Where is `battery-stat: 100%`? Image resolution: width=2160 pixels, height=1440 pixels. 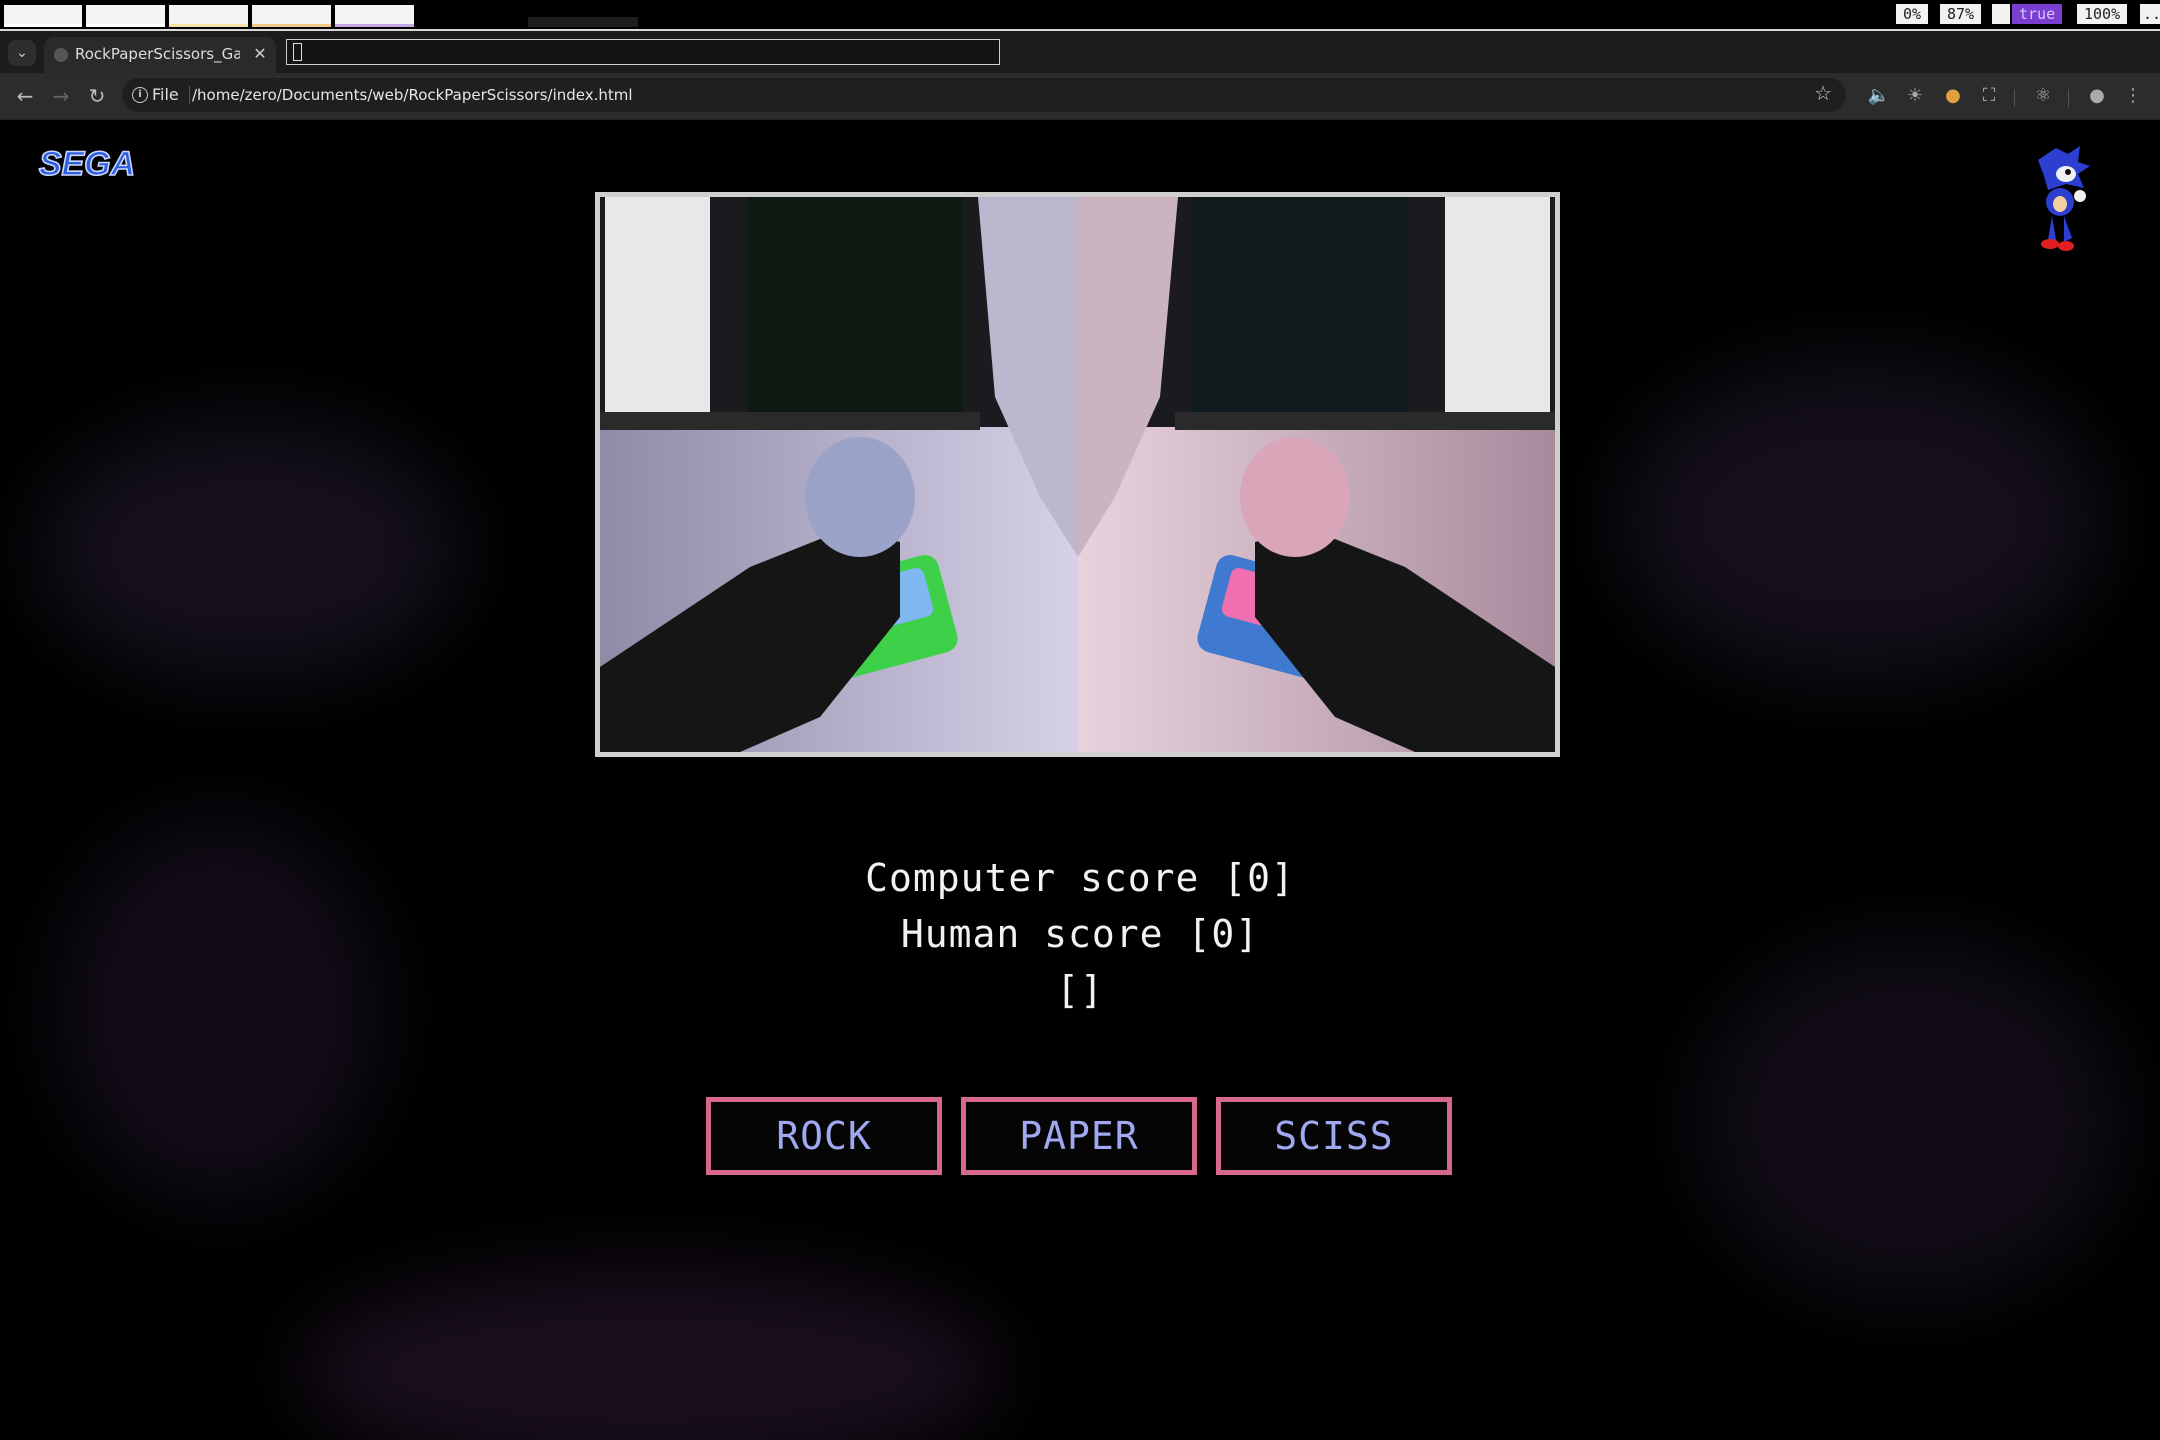 battery-stat: 100% is located at coordinates (2102, 14).